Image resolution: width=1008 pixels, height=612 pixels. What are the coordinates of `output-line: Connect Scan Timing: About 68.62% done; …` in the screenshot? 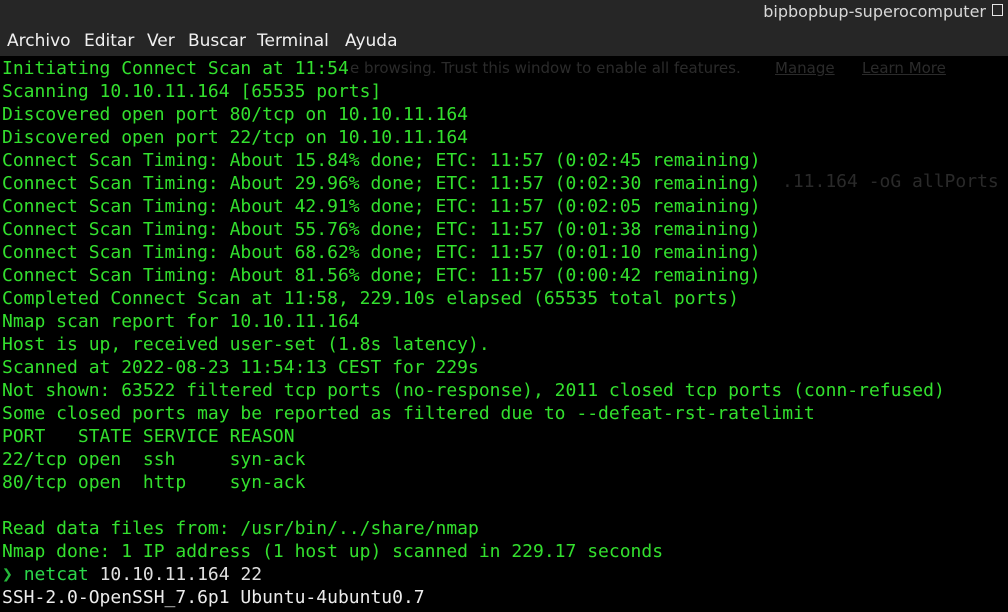 It's located at (381, 252).